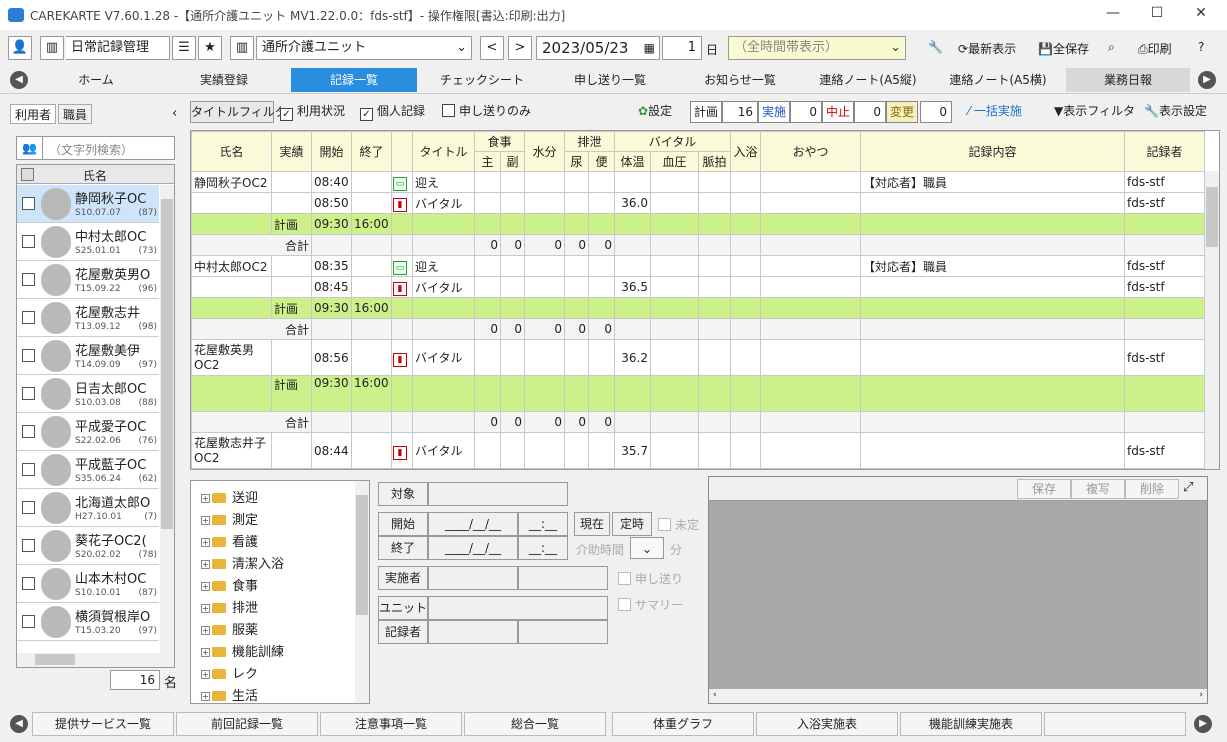 This screenshot has width=1227, height=742. Describe the element at coordinates (995, 112) in the screenshot. I see `bulk-execute-button: ⁄ 一括実施` at that location.